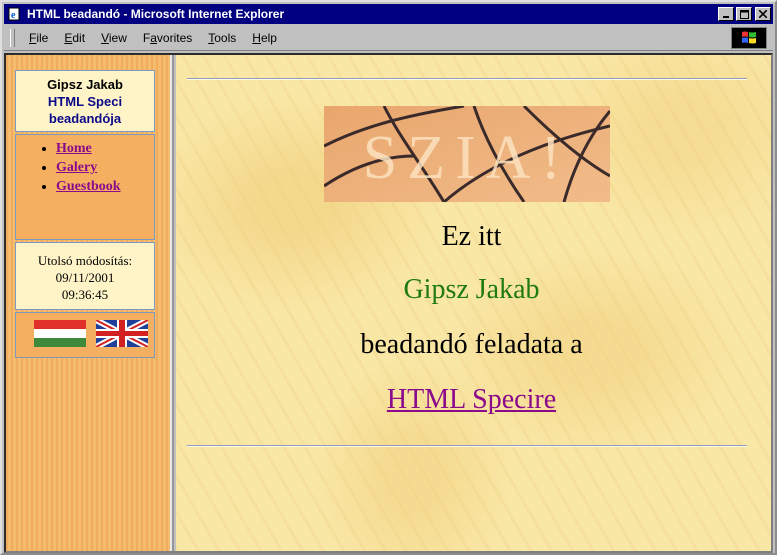 This screenshot has width=777, height=555. What do you see at coordinates (122, 333) in the screenshot?
I see `uk-flag-icon` at bounding box center [122, 333].